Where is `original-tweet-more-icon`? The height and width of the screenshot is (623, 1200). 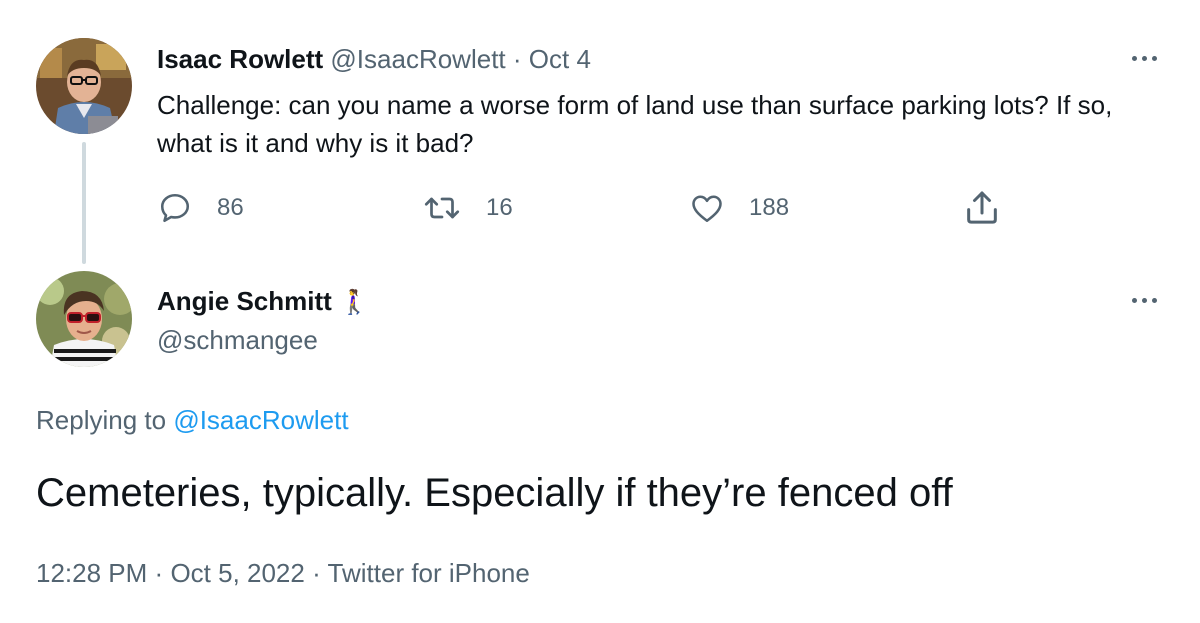 original-tweet-more-icon is located at coordinates (1144, 58).